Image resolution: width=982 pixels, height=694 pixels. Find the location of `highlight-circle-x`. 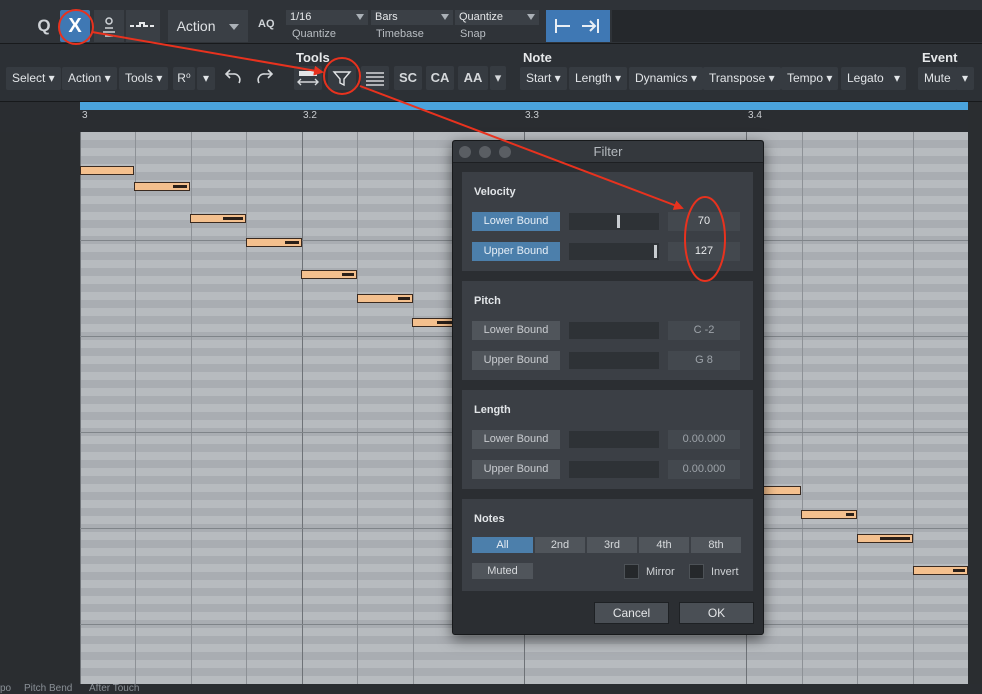

highlight-circle-x is located at coordinates (76, 27).